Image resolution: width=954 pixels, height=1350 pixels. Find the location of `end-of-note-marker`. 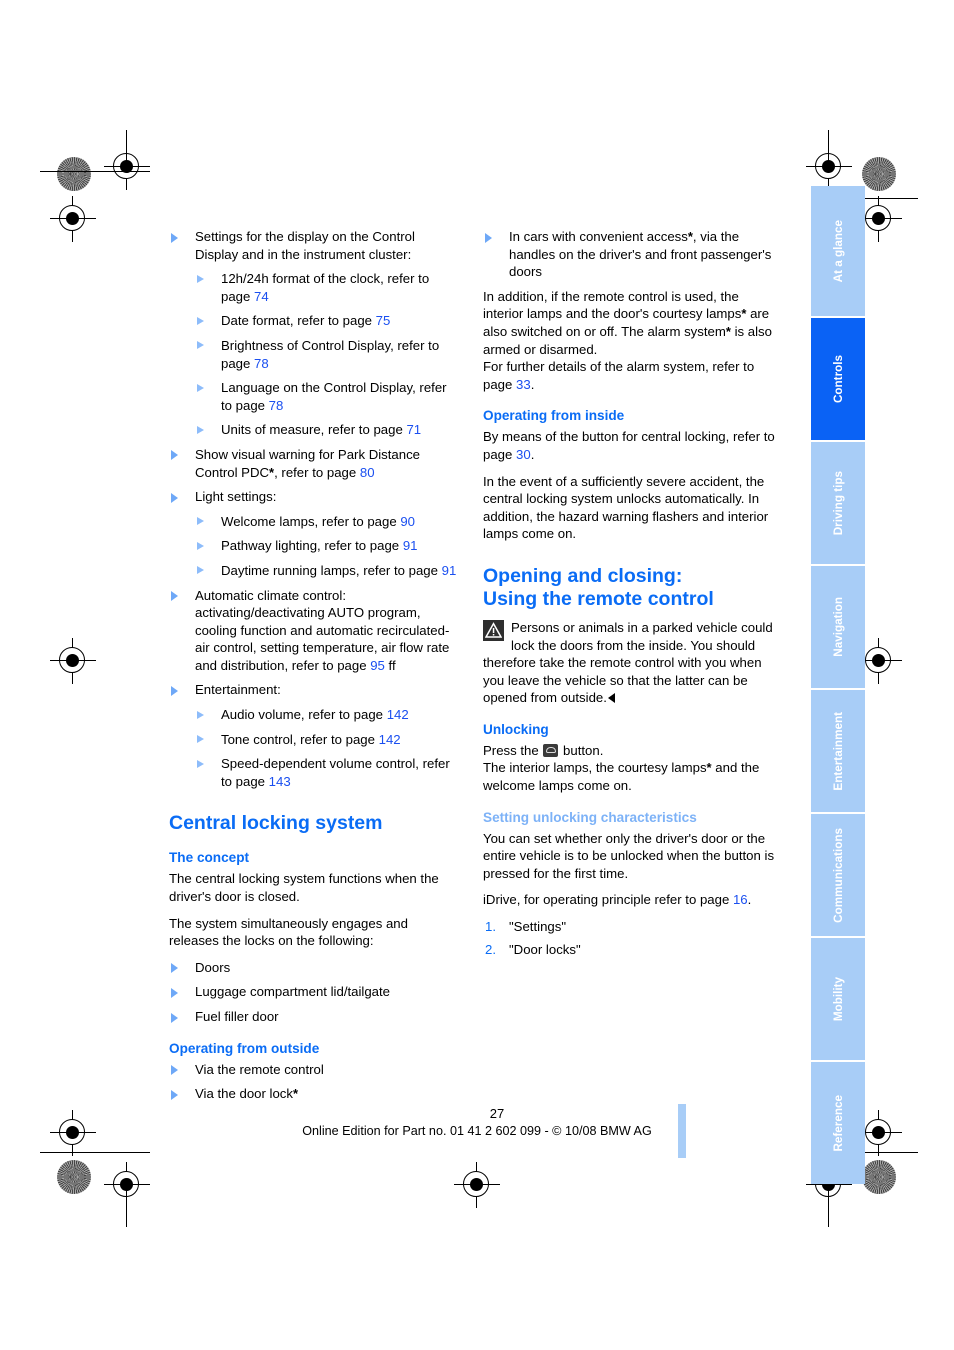

end-of-note-marker is located at coordinates (611, 698).